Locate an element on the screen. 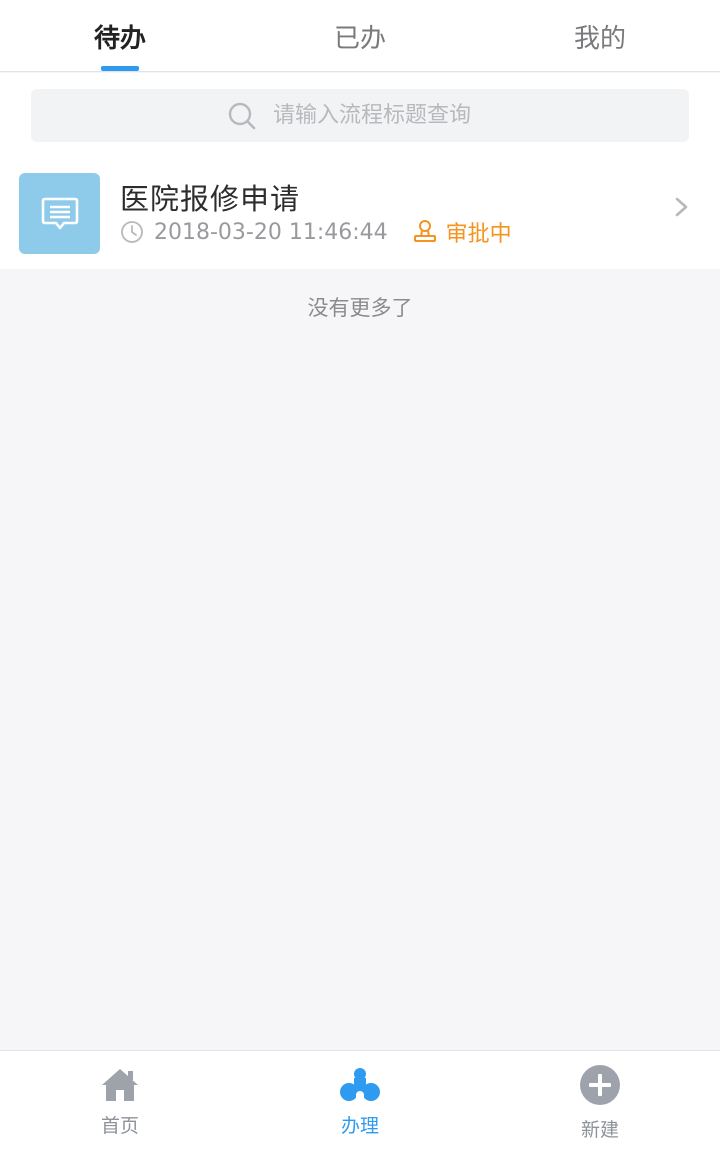 This screenshot has height=1150, width=720. top-tab-bar: 待办 已办 我的 is located at coordinates (360, 36).